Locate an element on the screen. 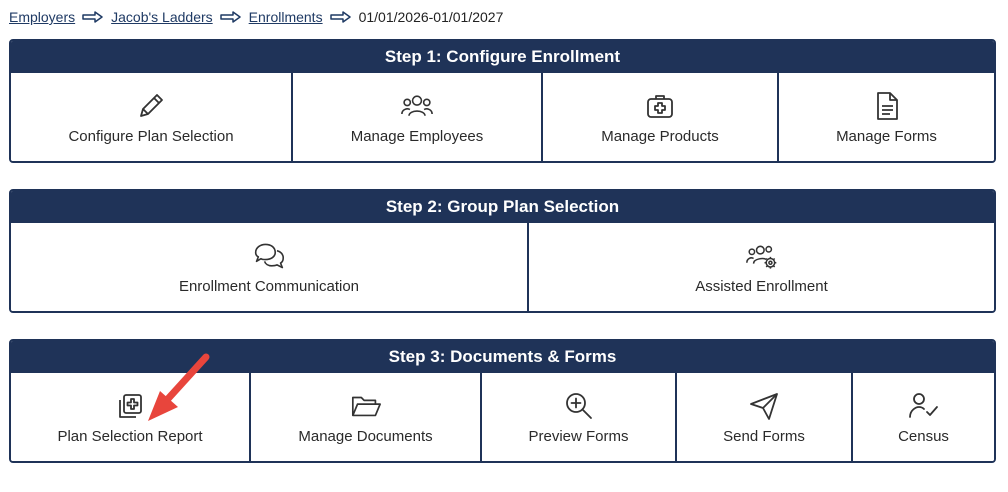  tile-label: Census is located at coordinates (923, 436).